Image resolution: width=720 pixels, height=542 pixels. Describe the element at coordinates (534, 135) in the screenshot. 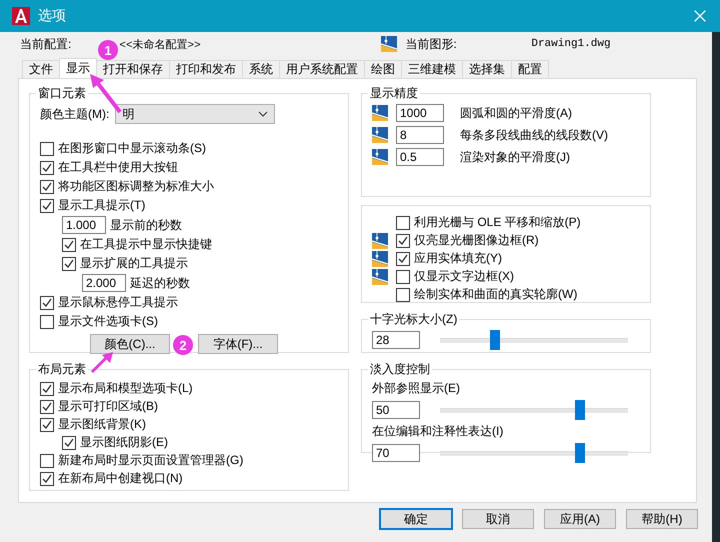

I see `field-label: 每条多段线曲线的线段数(V)` at that location.